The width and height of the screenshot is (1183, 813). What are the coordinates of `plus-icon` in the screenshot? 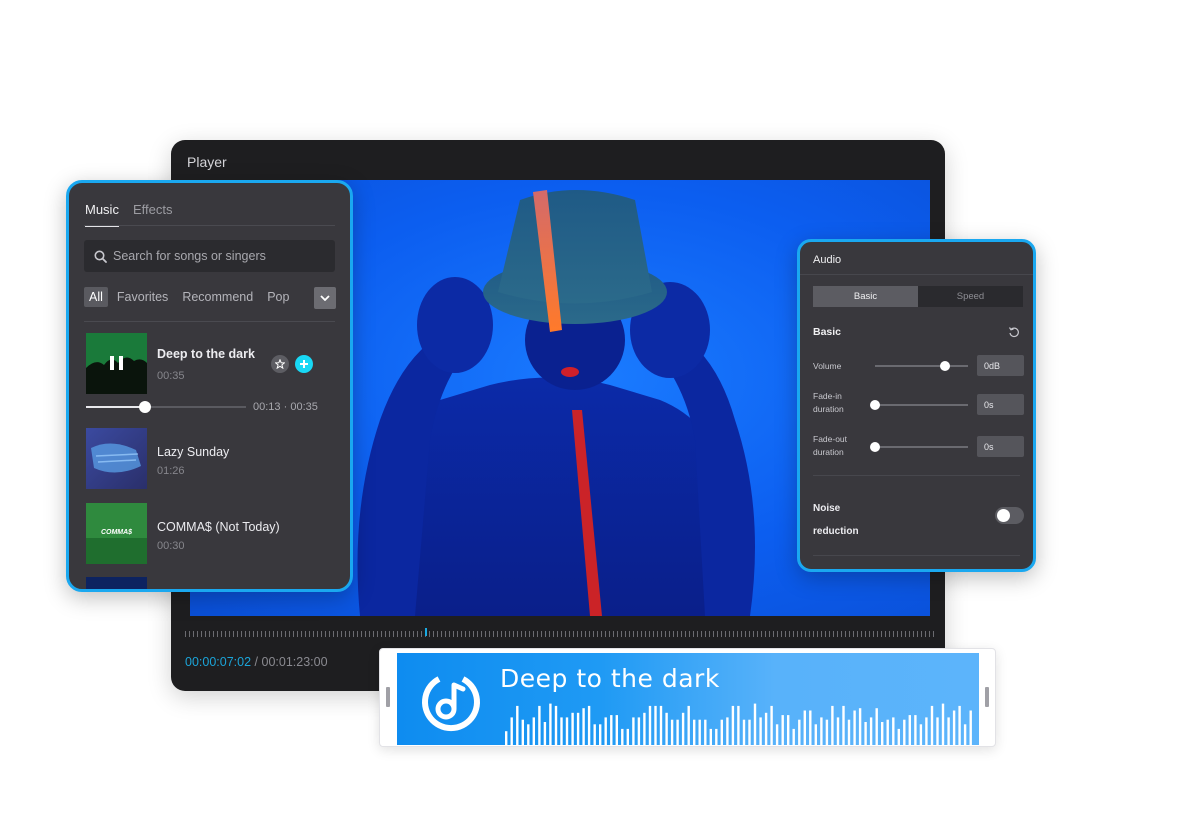 It's located at (304, 364).